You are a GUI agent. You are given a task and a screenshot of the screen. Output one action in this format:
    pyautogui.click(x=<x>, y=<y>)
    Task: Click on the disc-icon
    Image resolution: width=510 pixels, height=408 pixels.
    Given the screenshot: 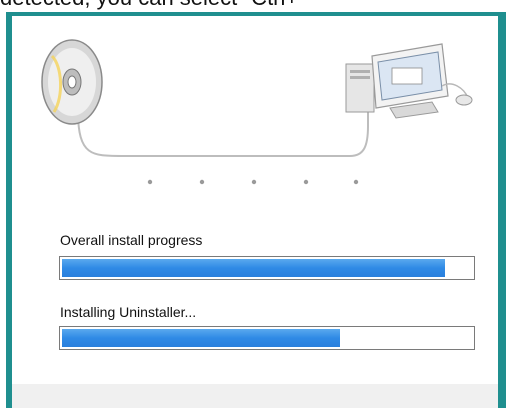 What is the action you would take?
    pyautogui.click(x=72, y=82)
    